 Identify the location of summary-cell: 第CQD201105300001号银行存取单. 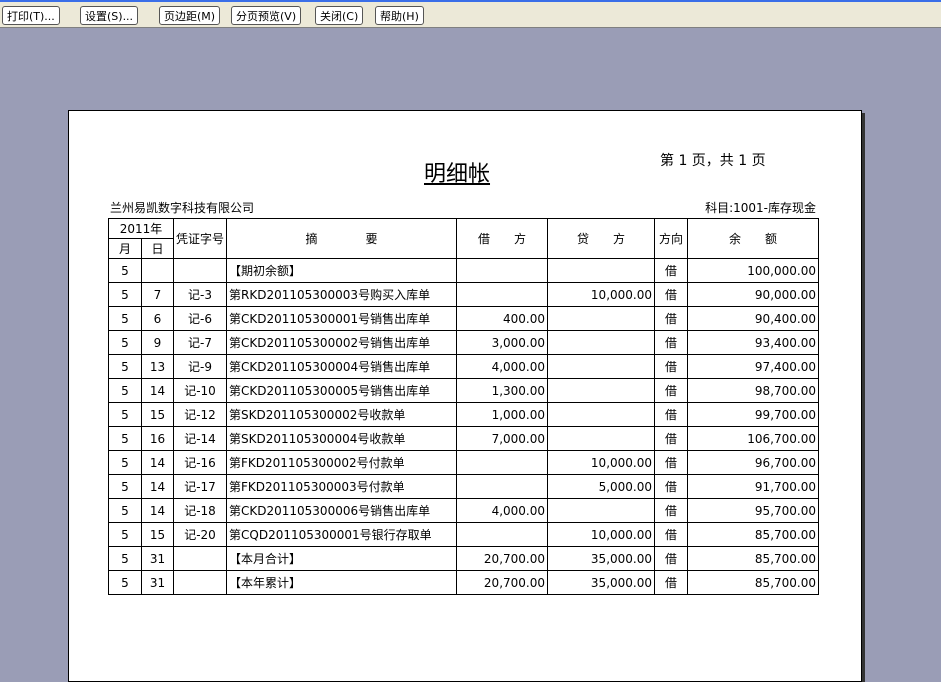
(341, 534).